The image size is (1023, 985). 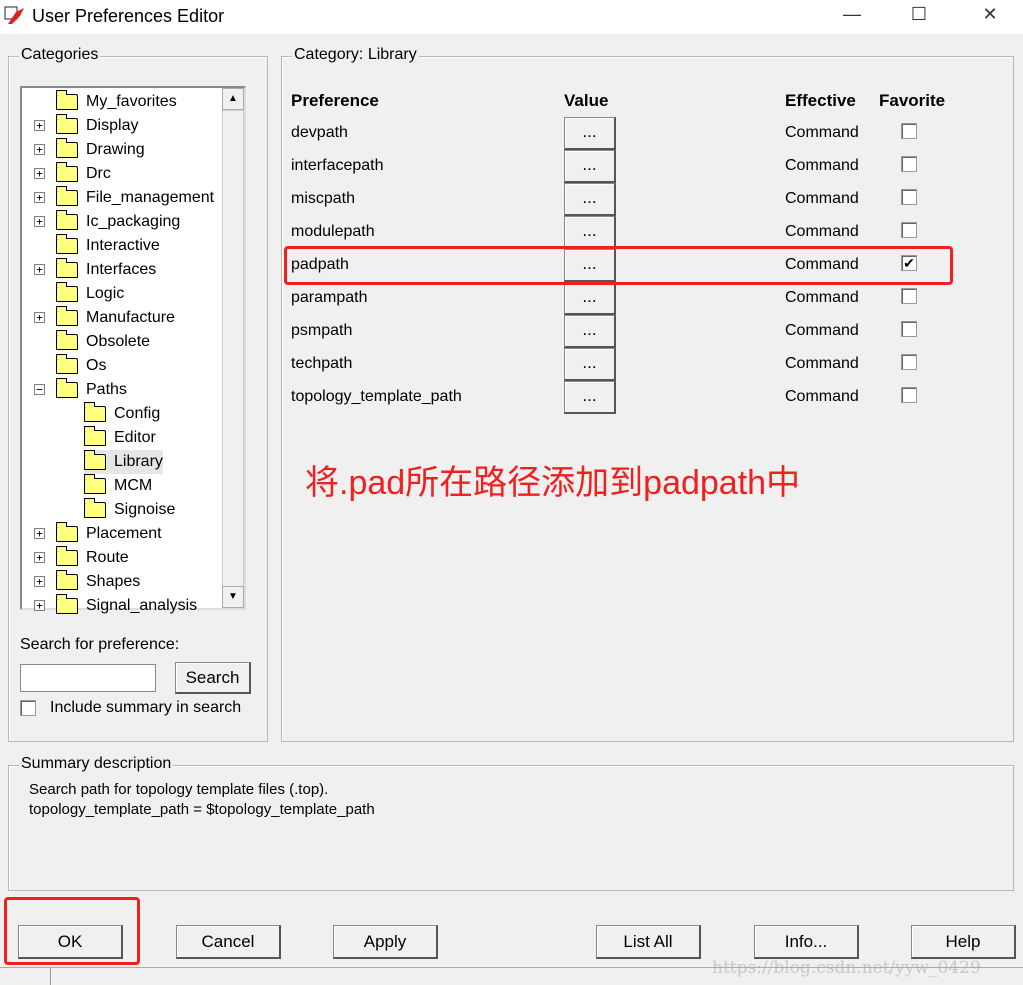 What do you see at coordinates (322, 363) in the screenshot?
I see `preference-name: techpath` at bounding box center [322, 363].